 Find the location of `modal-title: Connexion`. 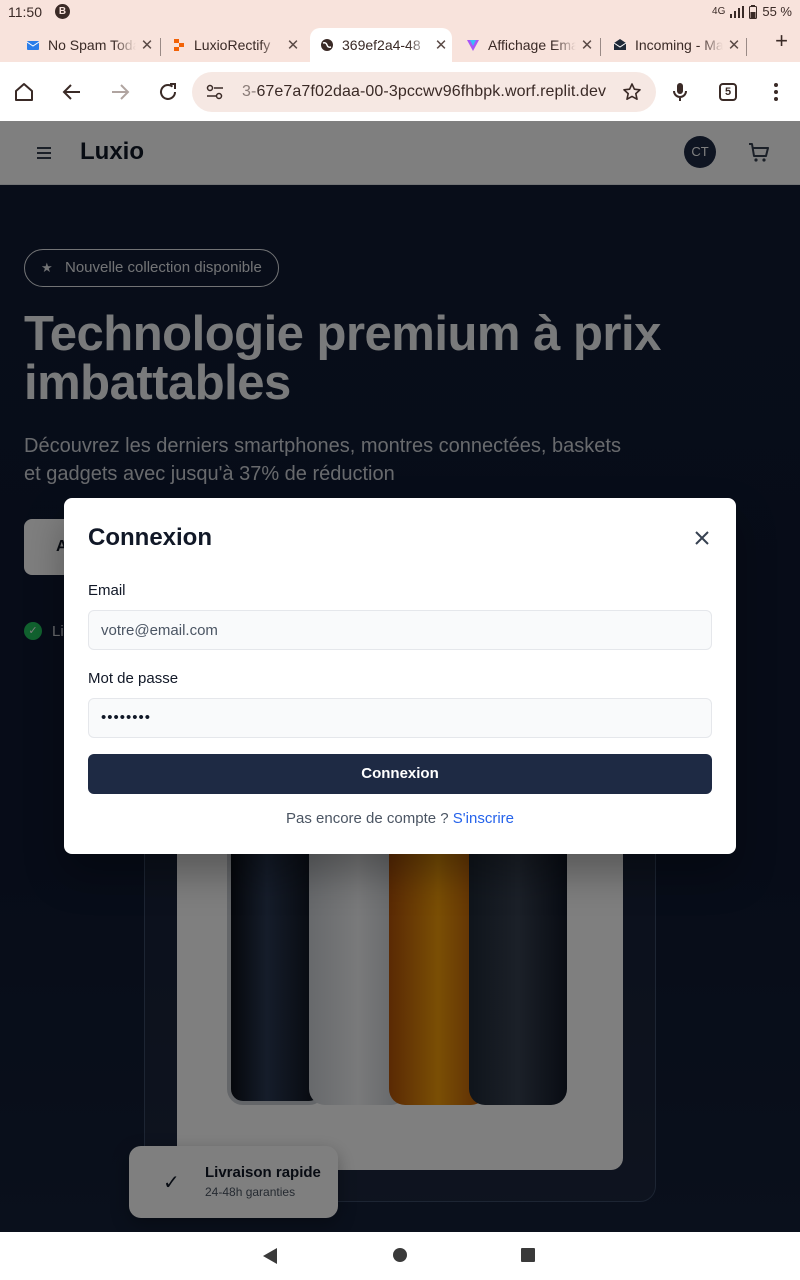

modal-title: Connexion is located at coordinates (150, 537).